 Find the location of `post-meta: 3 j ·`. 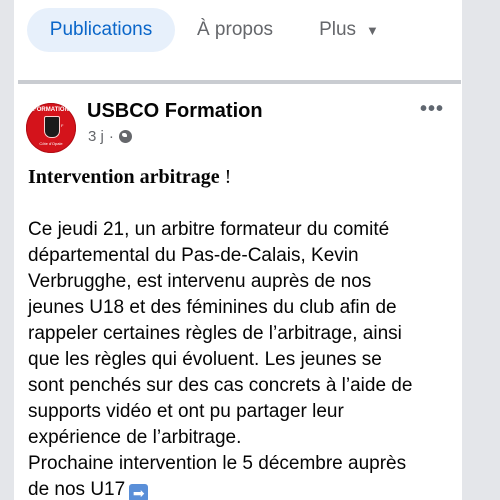

post-meta: 3 j · is located at coordinates (110, 136).